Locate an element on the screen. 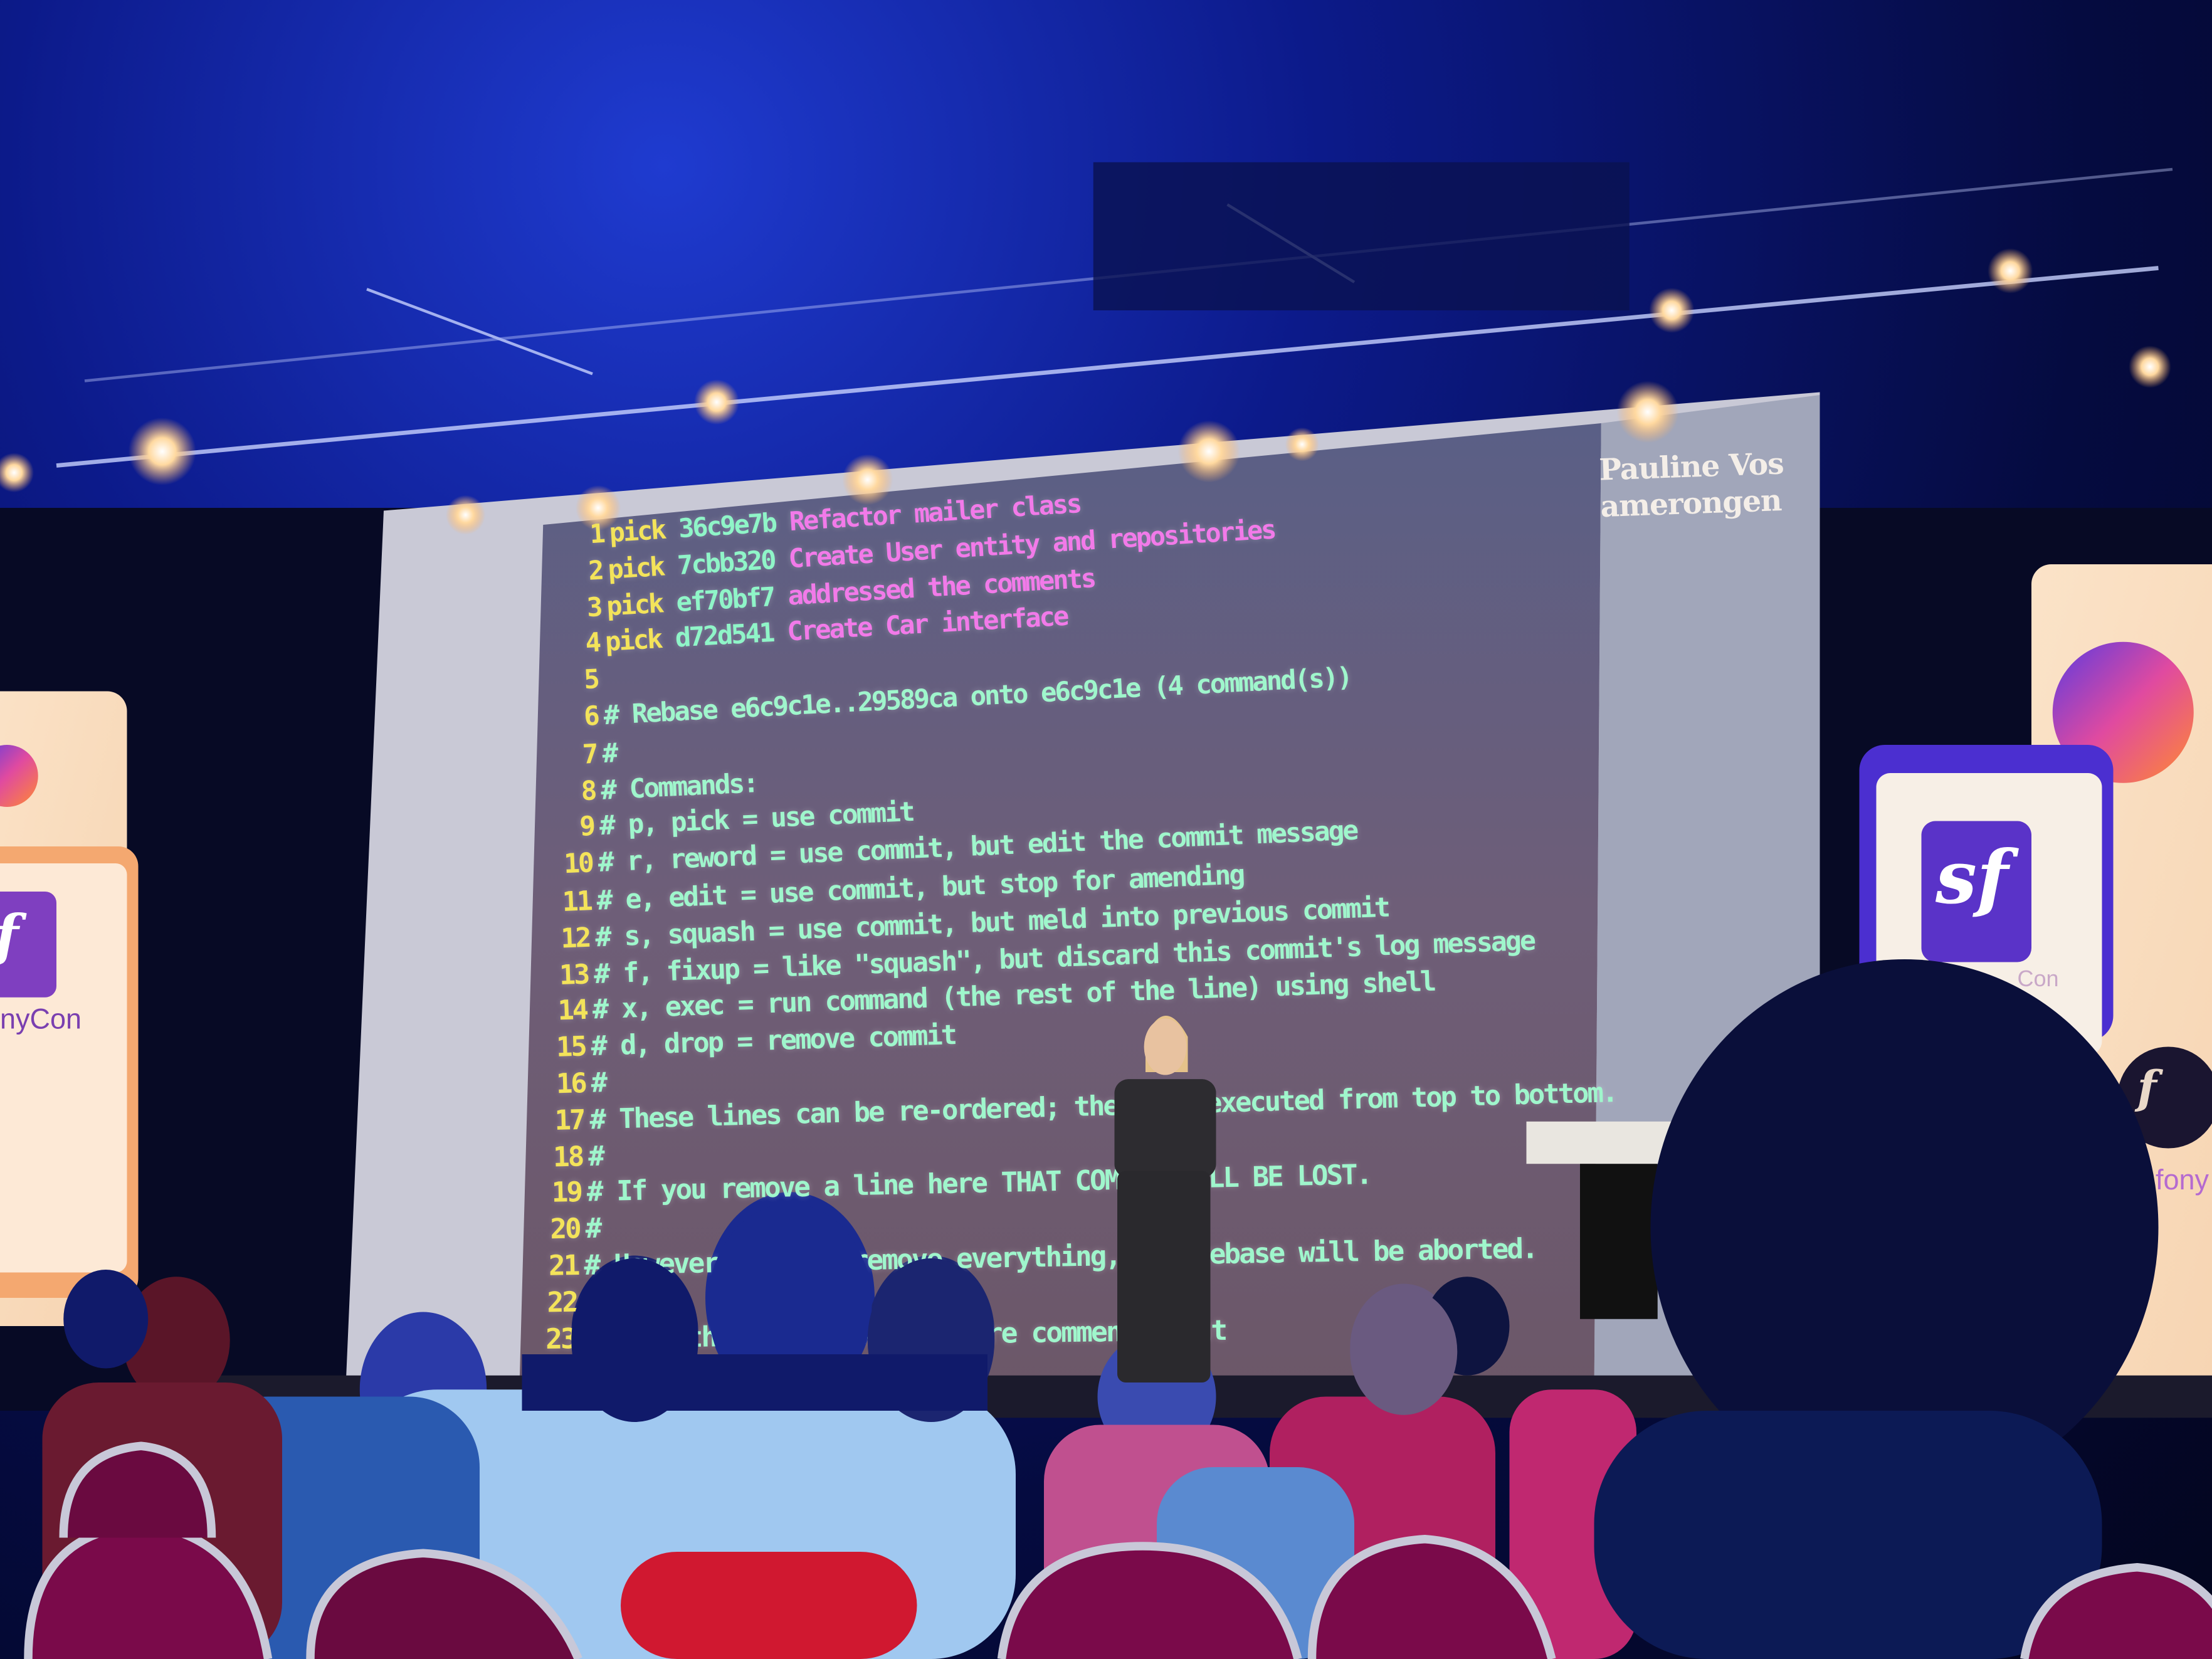 Image resolution: width=2212 pixels, height=1659 pixels. speaker-name: Pauline Vos amerongen is located at coordinates (1692, 485).